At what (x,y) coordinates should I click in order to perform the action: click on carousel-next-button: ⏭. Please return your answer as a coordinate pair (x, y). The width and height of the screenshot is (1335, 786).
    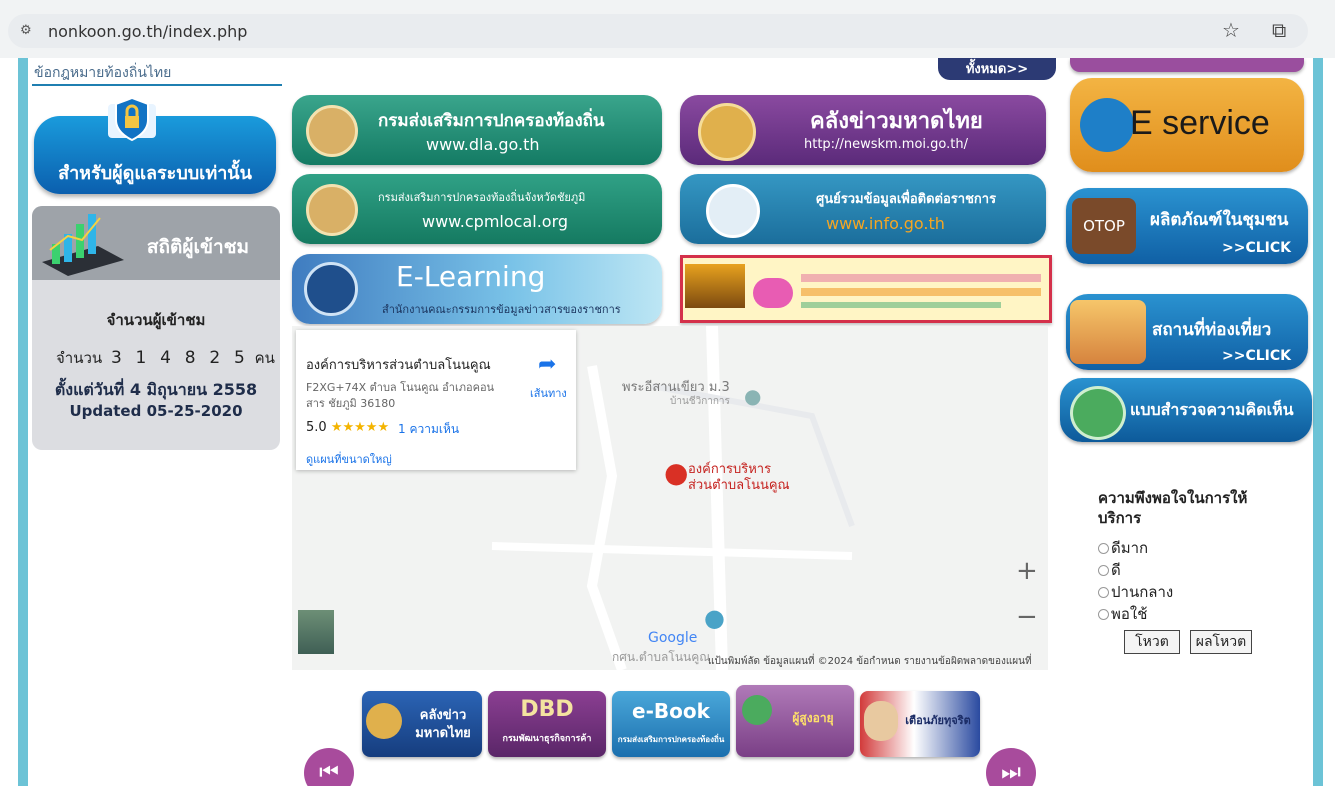
    Looking at the image, I should click on (1011, 767).